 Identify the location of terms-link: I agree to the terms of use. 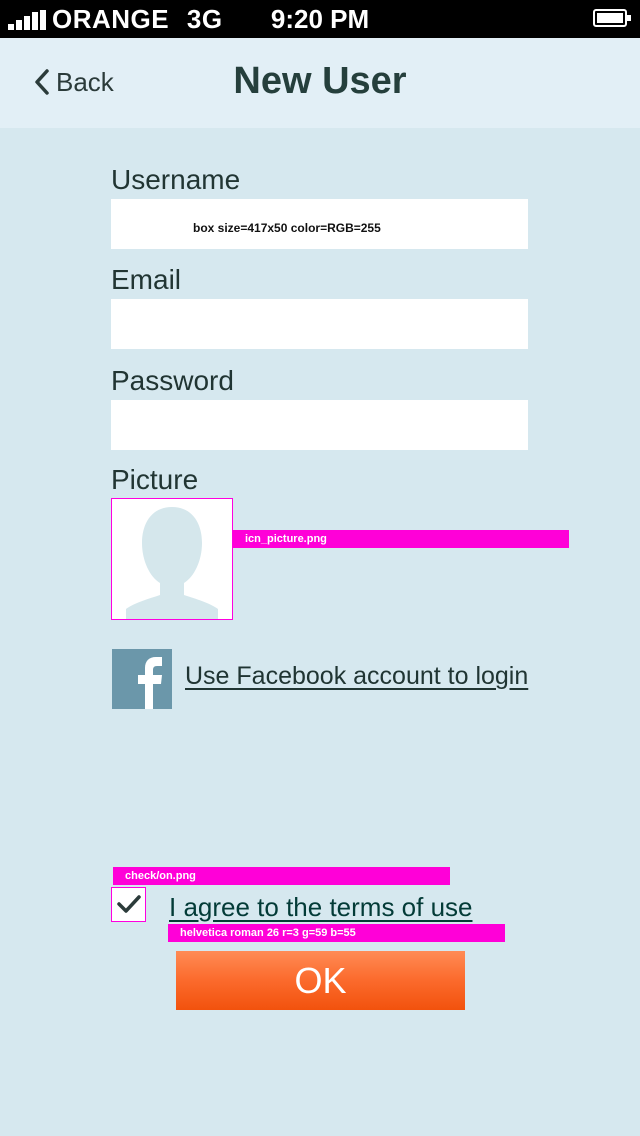
(321, 907).